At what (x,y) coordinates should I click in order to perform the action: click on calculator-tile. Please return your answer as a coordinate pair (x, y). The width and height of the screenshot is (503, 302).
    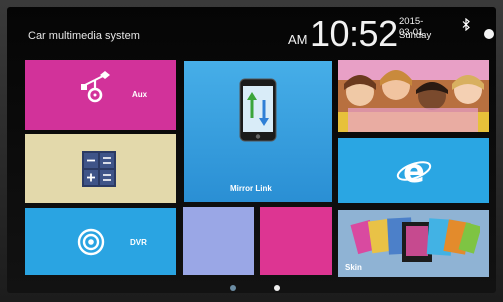
    Looking at the image, I should click on (100, 168).